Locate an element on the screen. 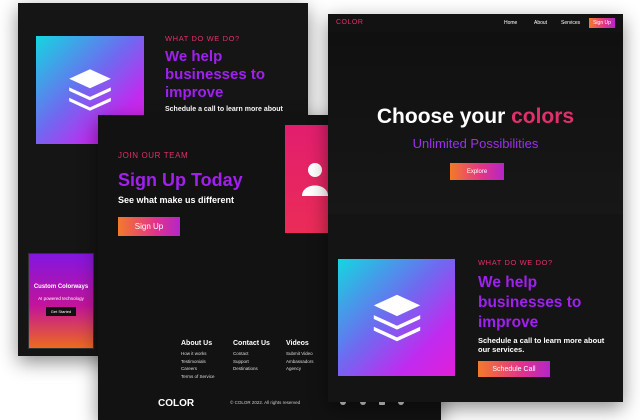 This screenshot has width=640, height=420. section-subtext: Schedule a call to learn more about is located at coordinates (224, 109).